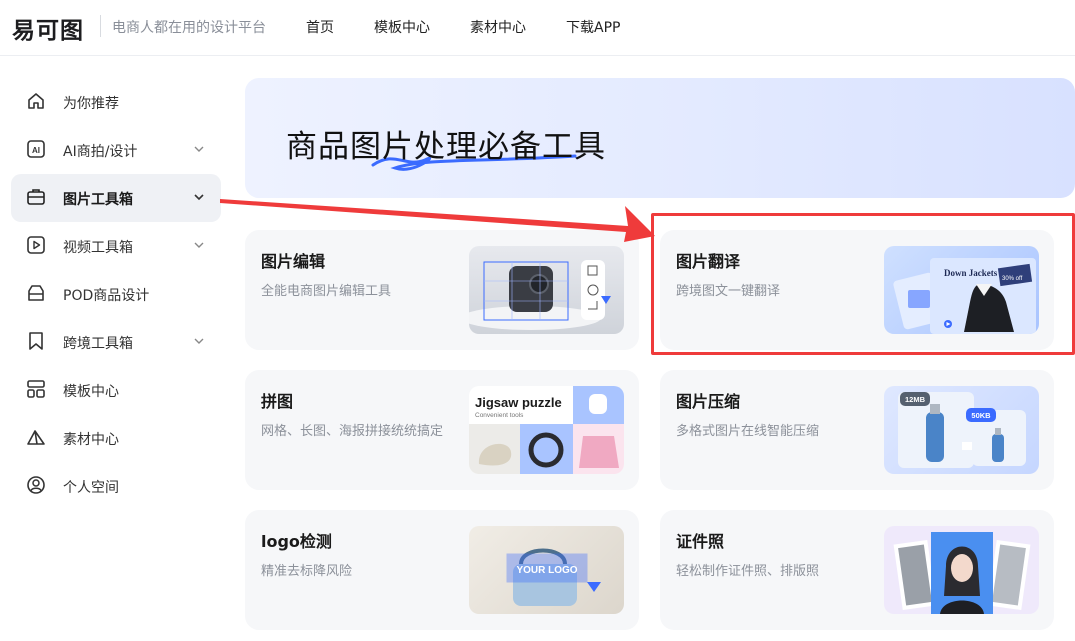 This screenshot has height=641, width=1075. I want to click on sidebar-item-label: 素材中心, so click(91, 440).